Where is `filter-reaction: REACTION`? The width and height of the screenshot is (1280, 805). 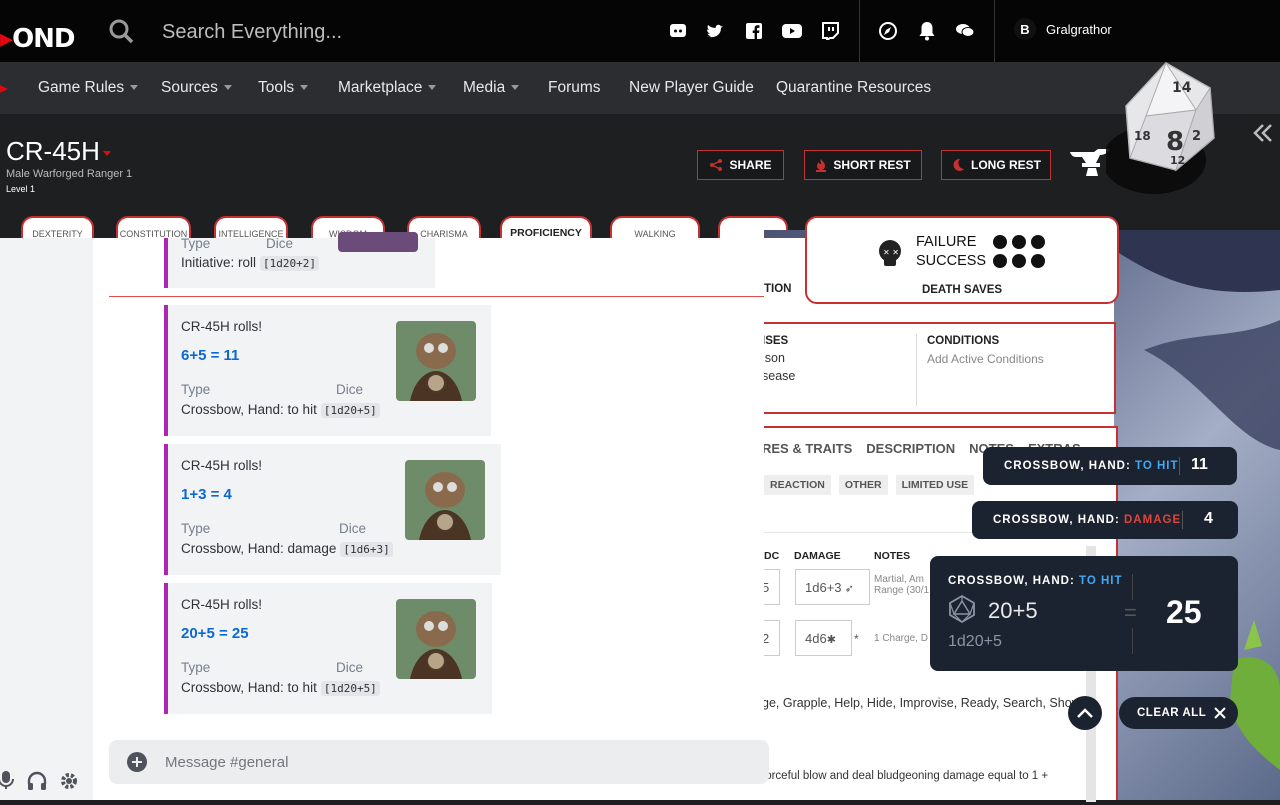
filter-reaction: REACTION is located at coordinates (797, 485).